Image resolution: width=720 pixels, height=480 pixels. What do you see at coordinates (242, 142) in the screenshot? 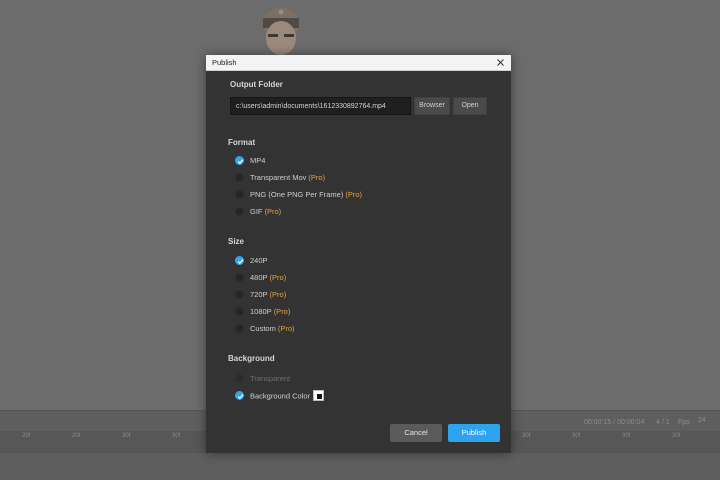
I see `format-heading: Format` at bounding box center [242, 142].